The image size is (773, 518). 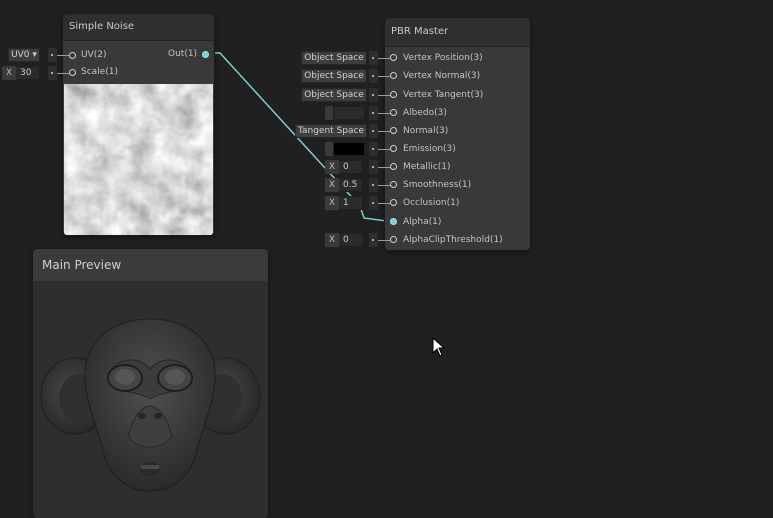 What do you see at coordinates (63, 73) in the screenshot?
I see `scale-field-wire` at bounding box center [63, 73].